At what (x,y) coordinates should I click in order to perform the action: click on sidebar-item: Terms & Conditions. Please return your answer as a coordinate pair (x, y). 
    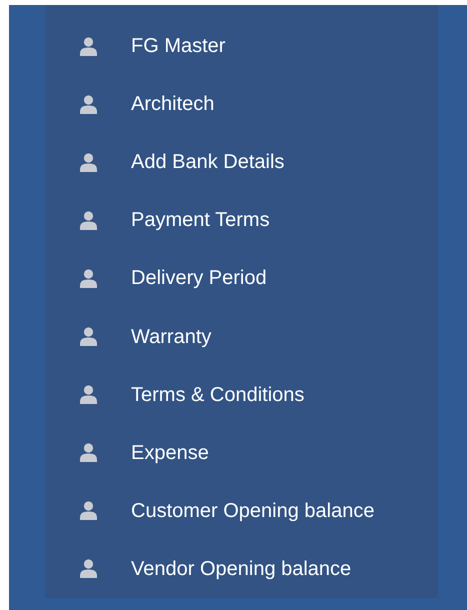
    Looking at the image, I should click on (241, 395).